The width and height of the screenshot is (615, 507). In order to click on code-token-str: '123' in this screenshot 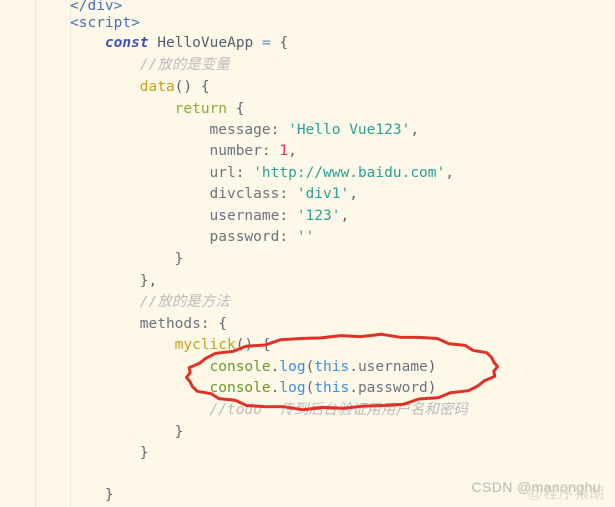, I will do `click(318, 216)`.